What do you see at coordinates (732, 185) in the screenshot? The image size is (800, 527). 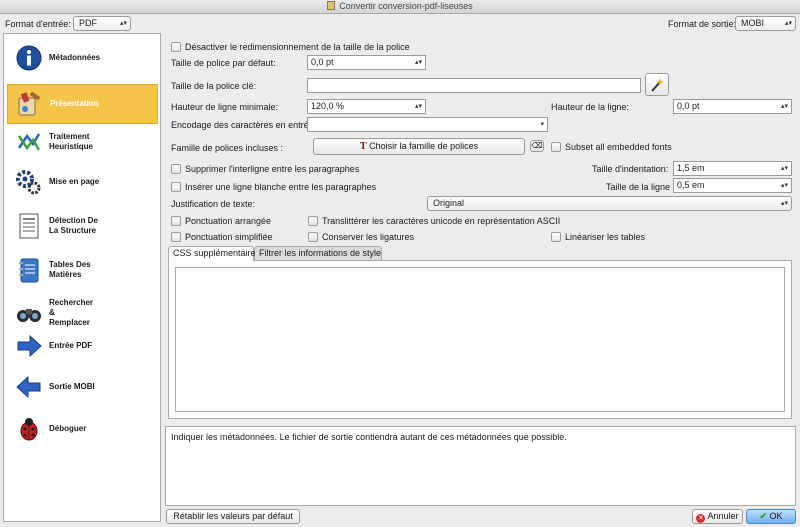 I see `blank-line-size-spinbox: 0,5 em ▴▾` at bounding box center [732, 185].